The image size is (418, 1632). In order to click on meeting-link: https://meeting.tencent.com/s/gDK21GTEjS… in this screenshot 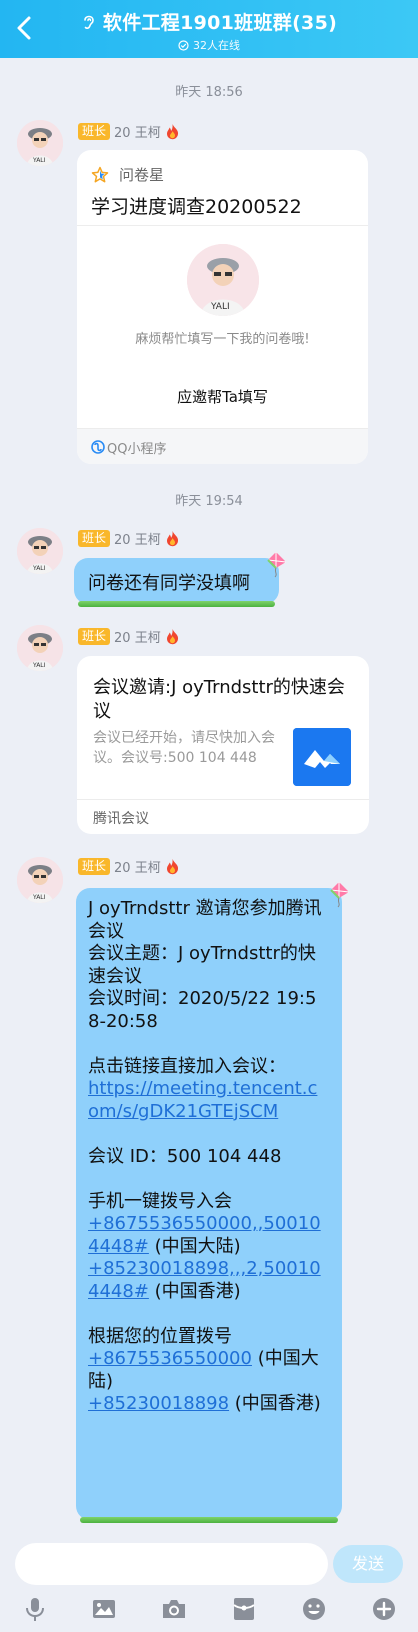, I will do `click(202, 1100)`.